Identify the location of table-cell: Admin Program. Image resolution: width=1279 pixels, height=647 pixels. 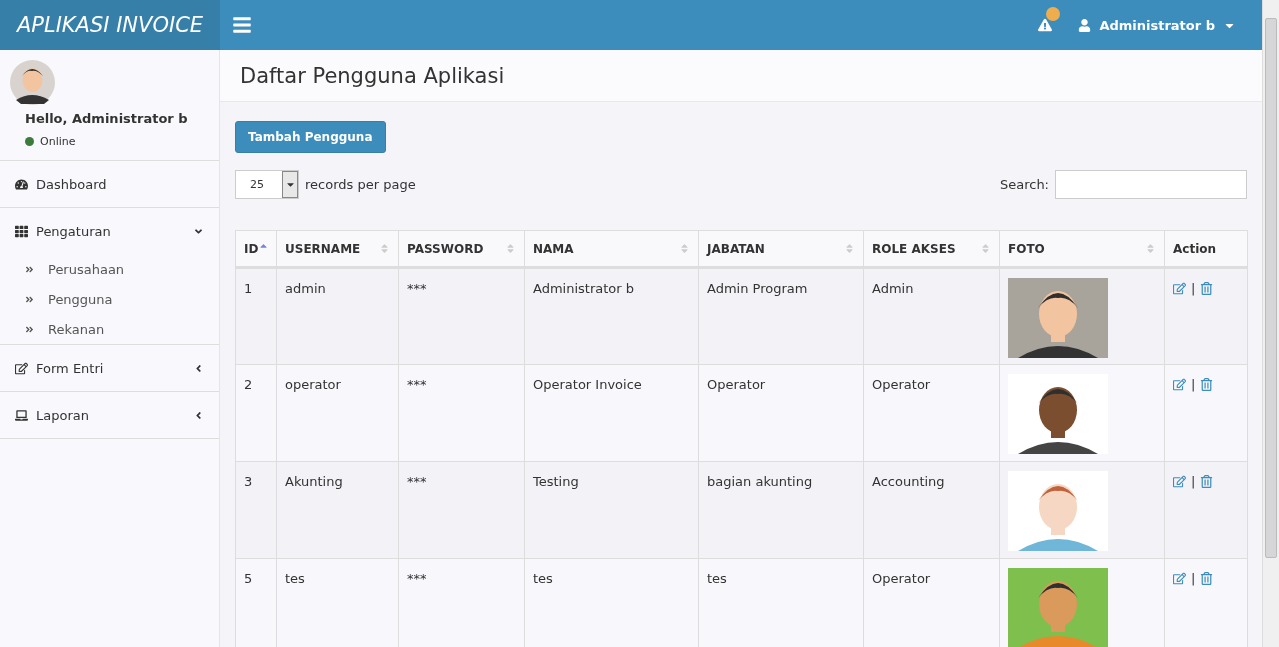
(781, 316).